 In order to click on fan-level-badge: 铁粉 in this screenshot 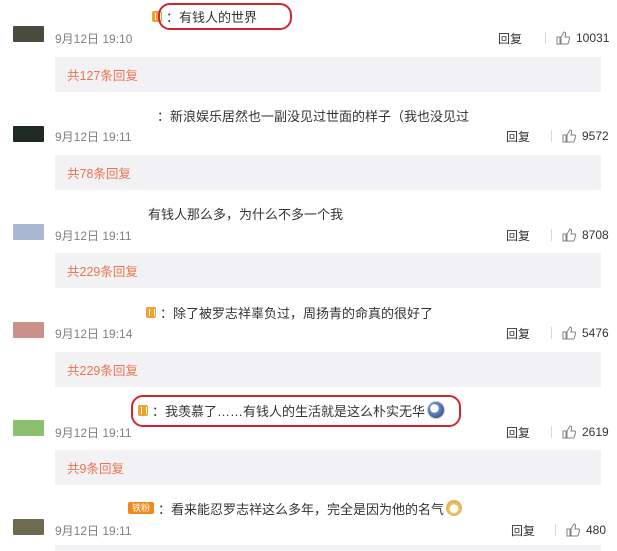, I will do `click(141, 508)`.